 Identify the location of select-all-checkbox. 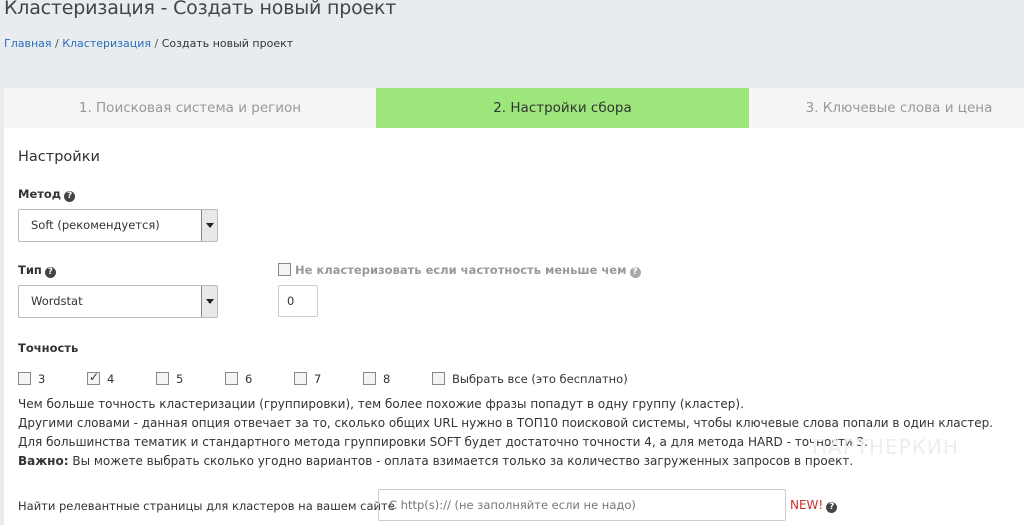
(438, 378).